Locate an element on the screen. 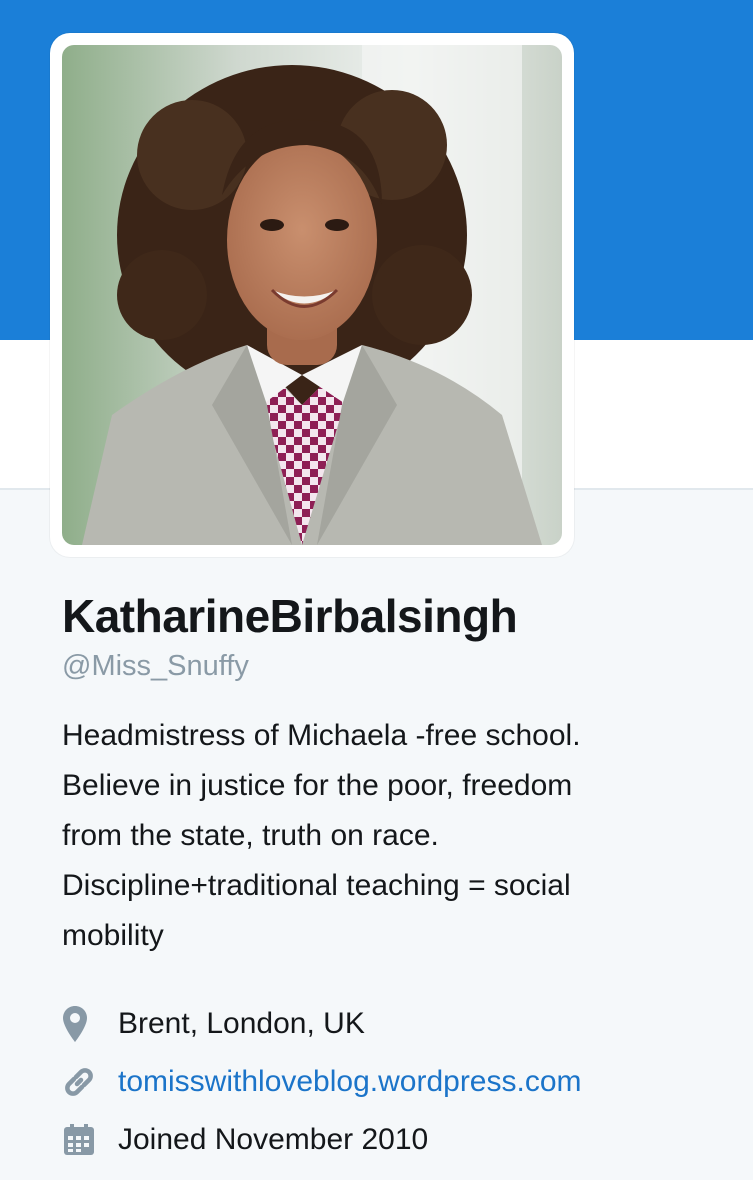 The image size is (753, 1180). website-row: tomisswithloveblog.wordpress.com is located at coordinates (392, 1082).